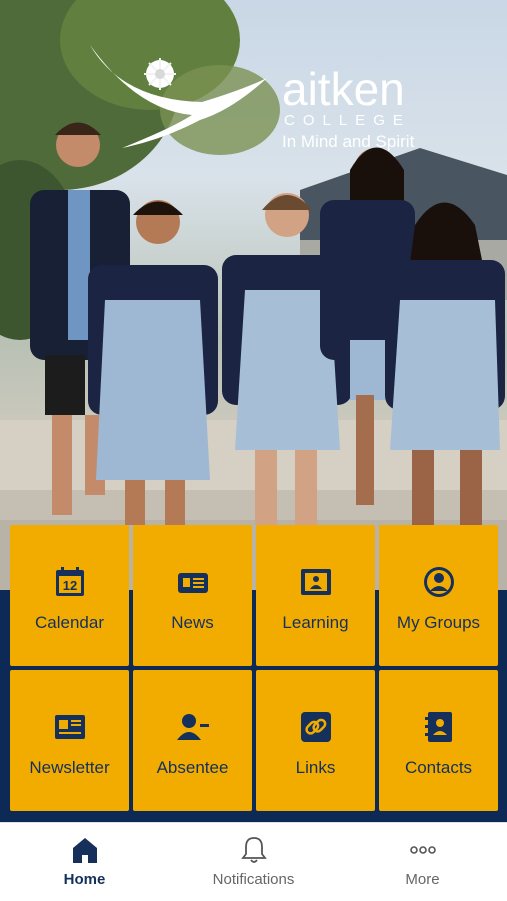 Image resolution: width=507 pixels, height=901 pixels. I want to click on logo-tagline: In Mind and Spirit, so click(348, 141).